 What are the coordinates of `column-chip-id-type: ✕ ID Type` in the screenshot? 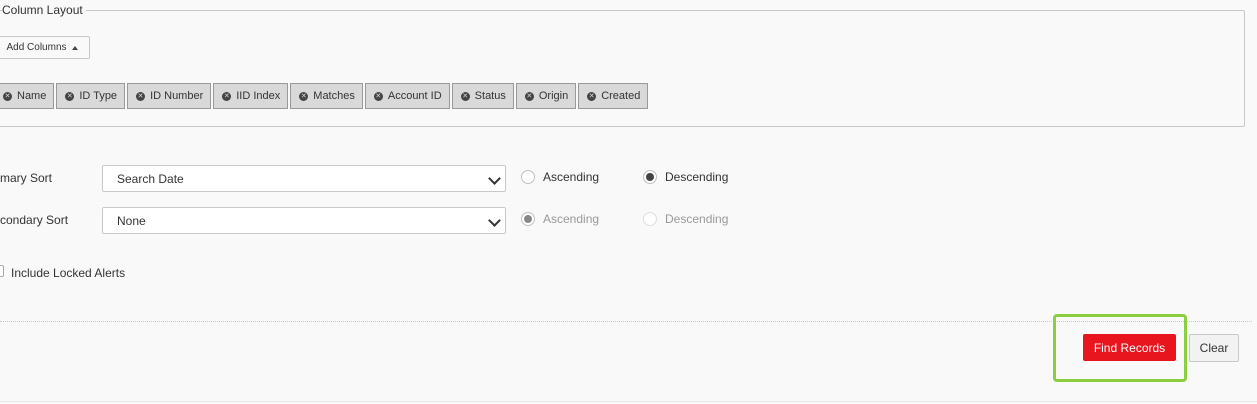 It's located at (91, 96).